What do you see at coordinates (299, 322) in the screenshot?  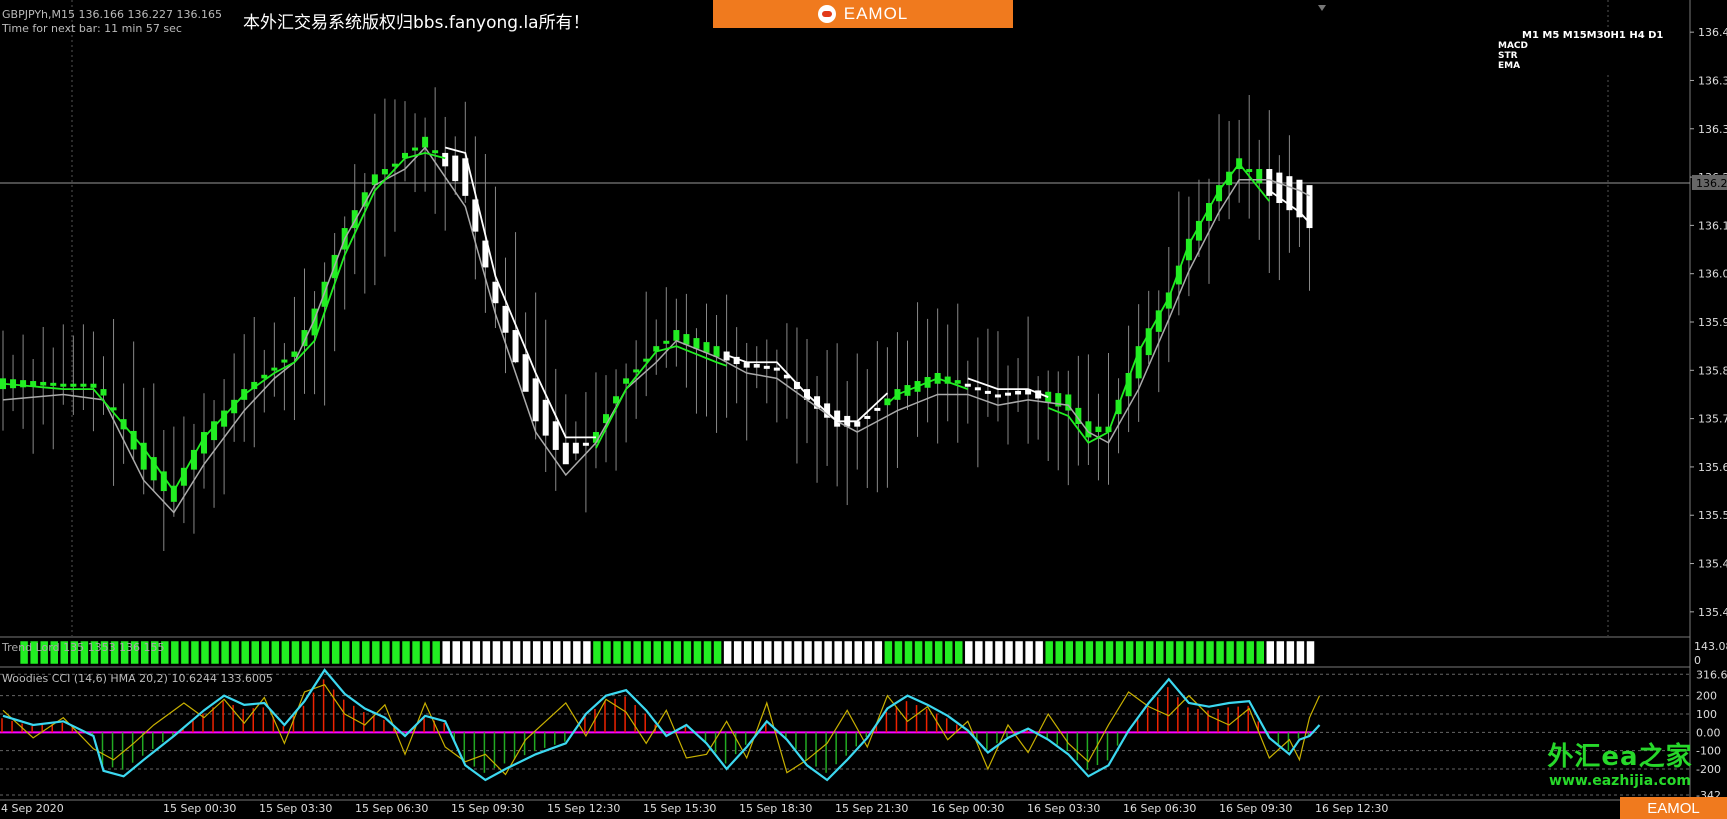 I see `hma-fast-line` at bounding box center [299, 322].